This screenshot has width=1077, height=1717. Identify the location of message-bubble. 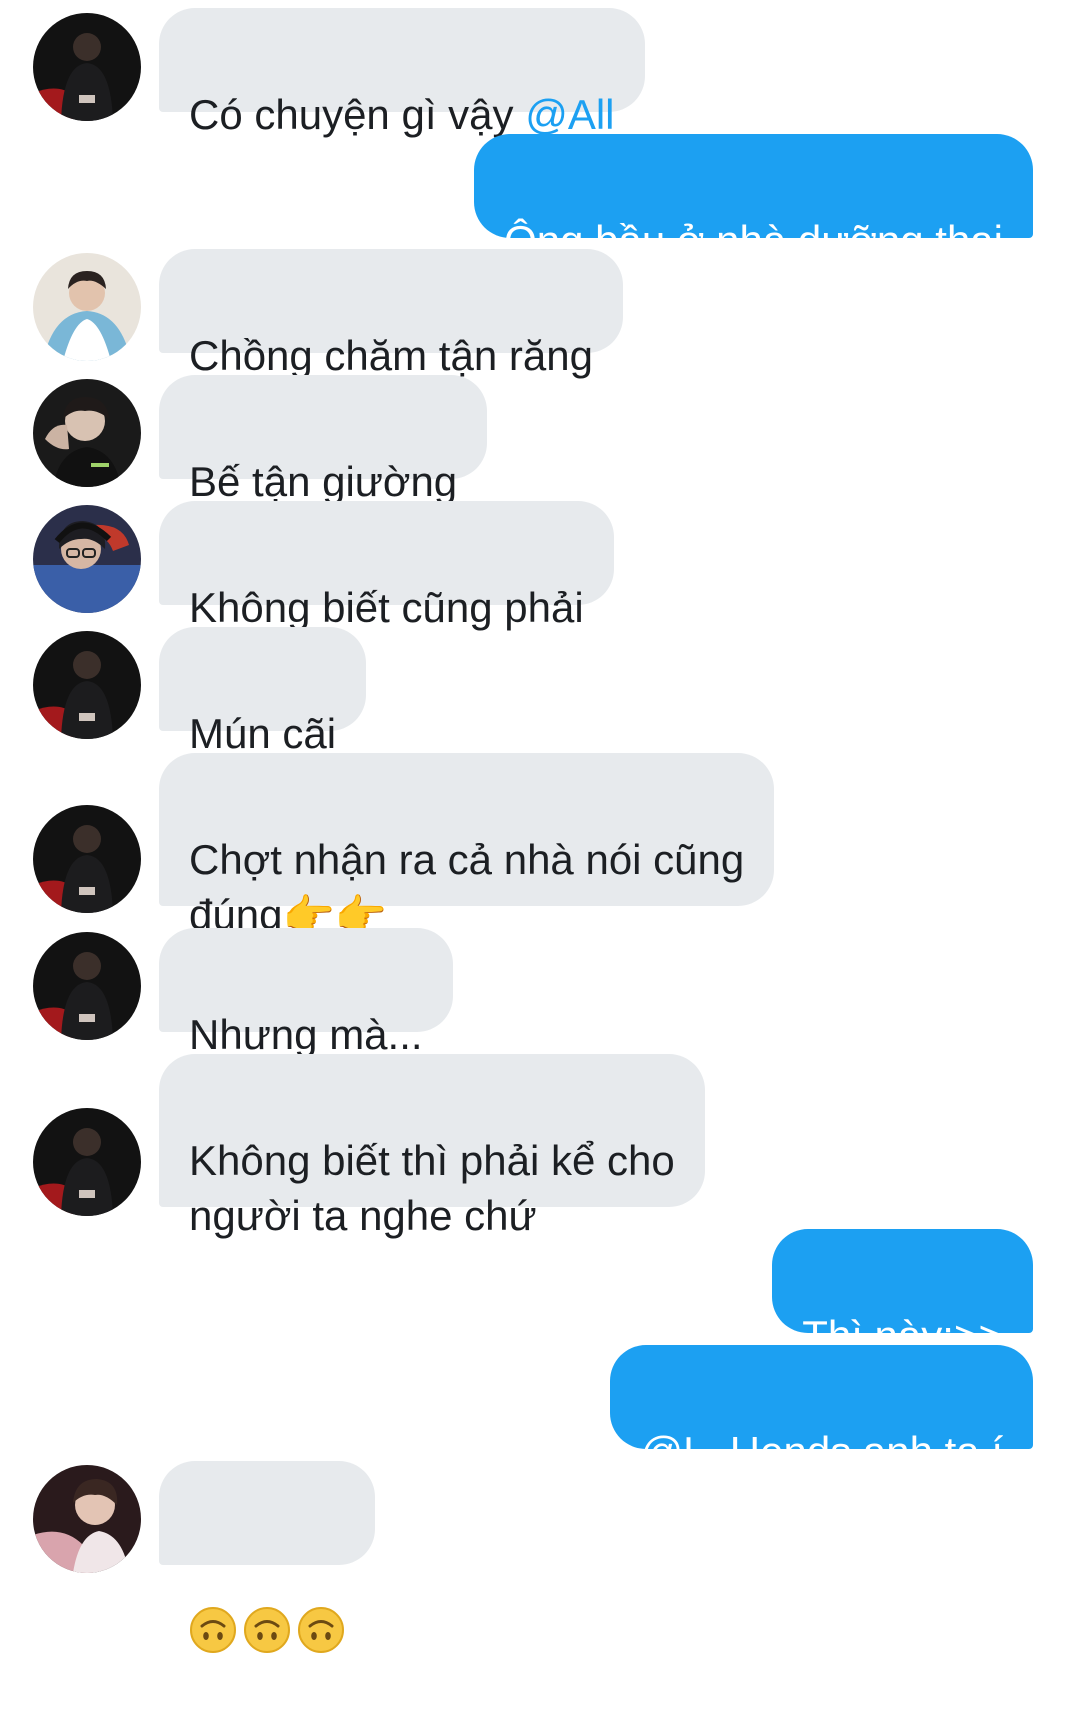
(267, 1557).